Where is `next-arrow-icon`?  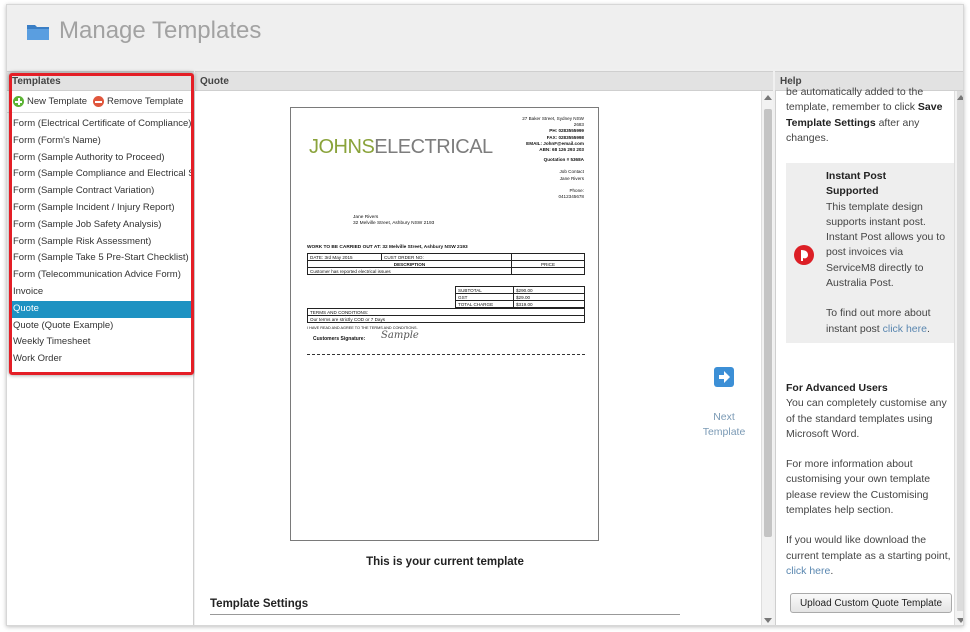 next-arrow-icon is located at coordinates (724, 377).